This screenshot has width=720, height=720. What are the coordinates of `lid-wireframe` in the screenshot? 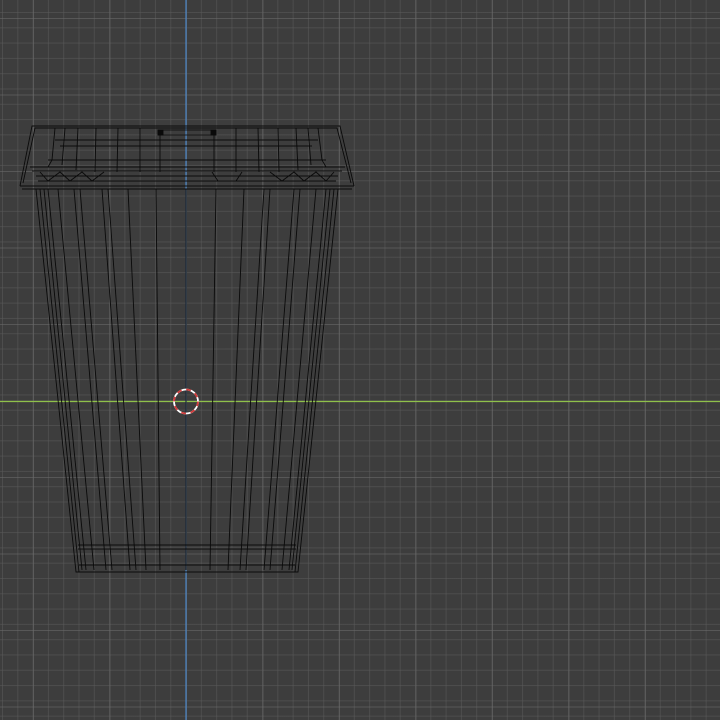 It's located at (187, 157).